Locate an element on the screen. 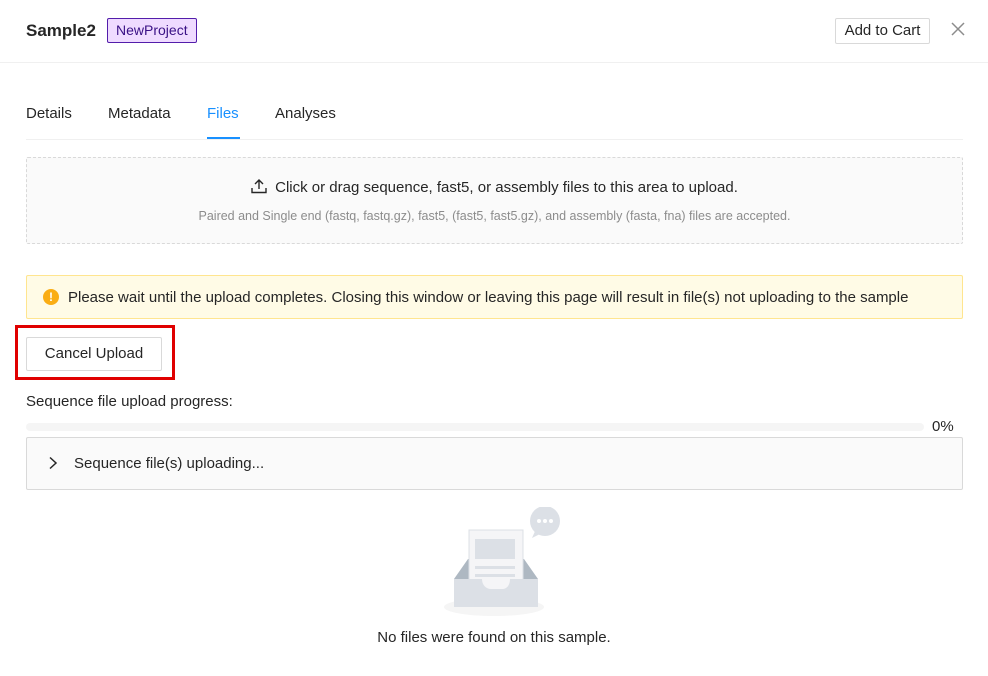 This screenshot has height=676, width=988. modal-header: Sample2 NewProject Add to Cart is located at coordinates (494, 31).